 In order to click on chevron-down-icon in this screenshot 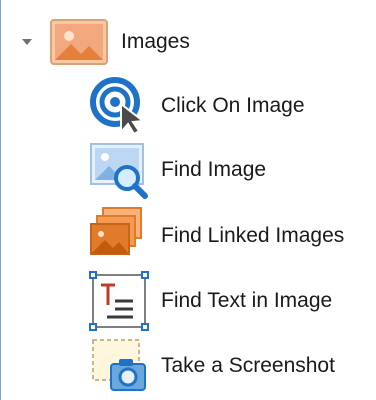, I will do `click(27, 42)`.